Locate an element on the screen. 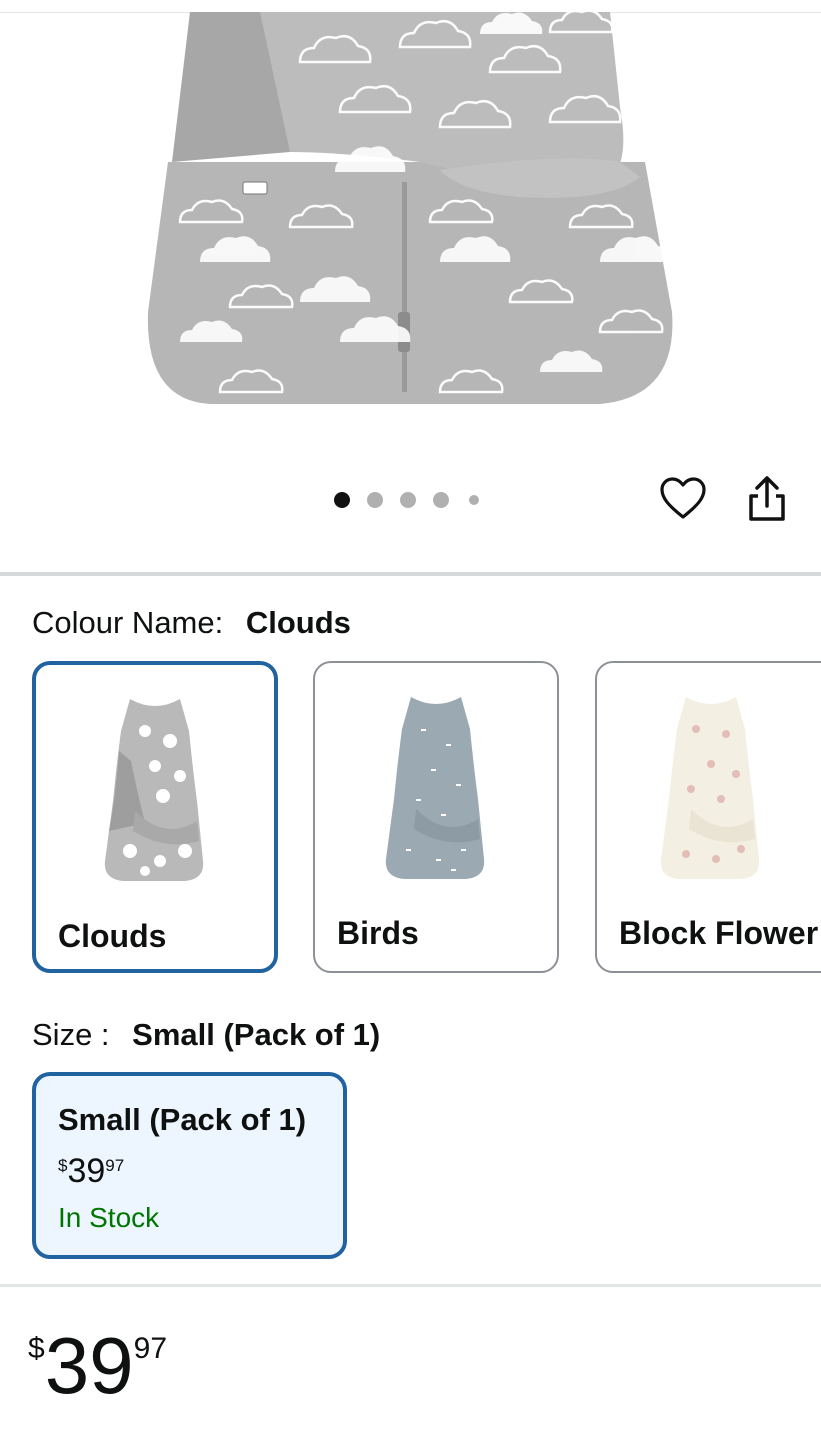  colour-option-label: Clouds is located at coordinates (112, 936).